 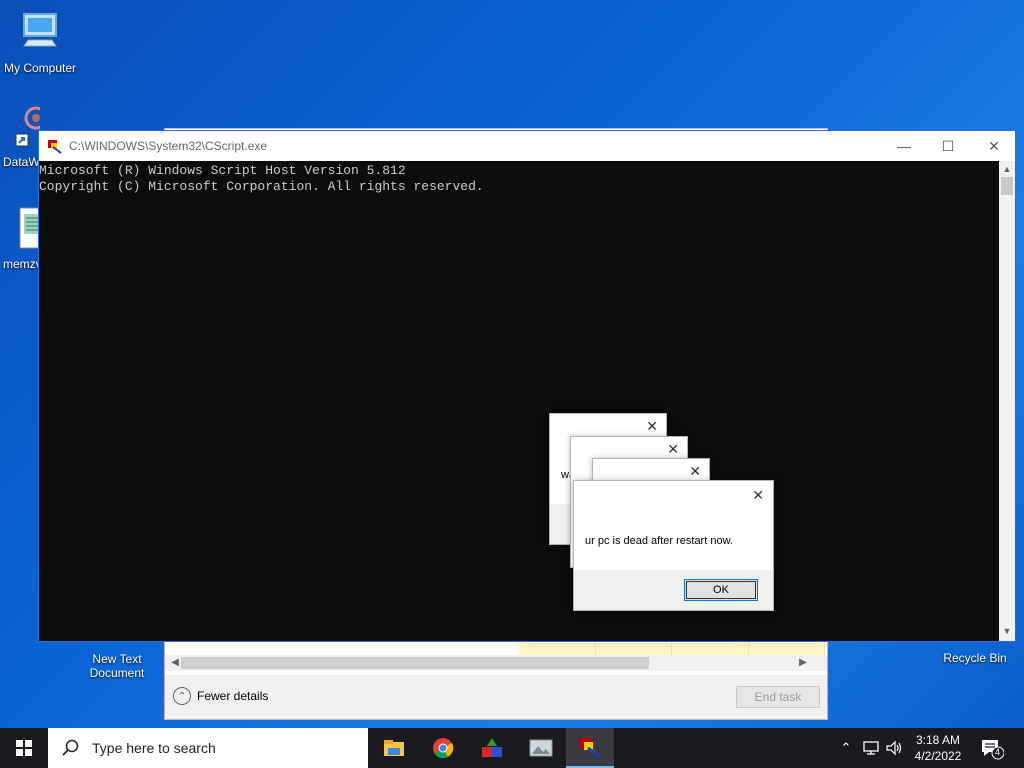 What do you see at coordinates (948, 146) in the screenshot?
I see `maximize-icon: ☐` at bounding box center [948, 146].